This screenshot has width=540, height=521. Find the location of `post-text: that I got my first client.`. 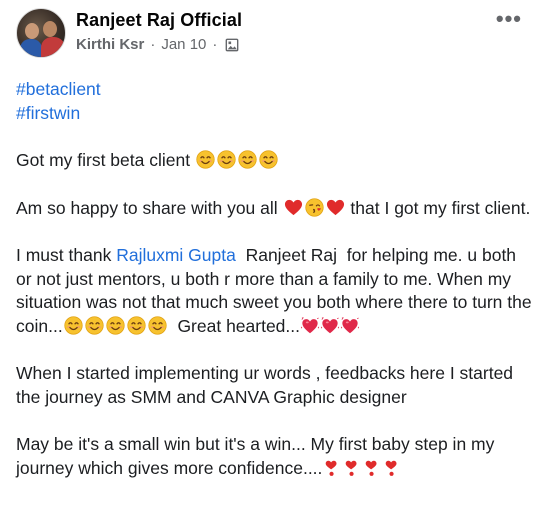

post-text: that I got my first client. is located at coordinates (440, 207).